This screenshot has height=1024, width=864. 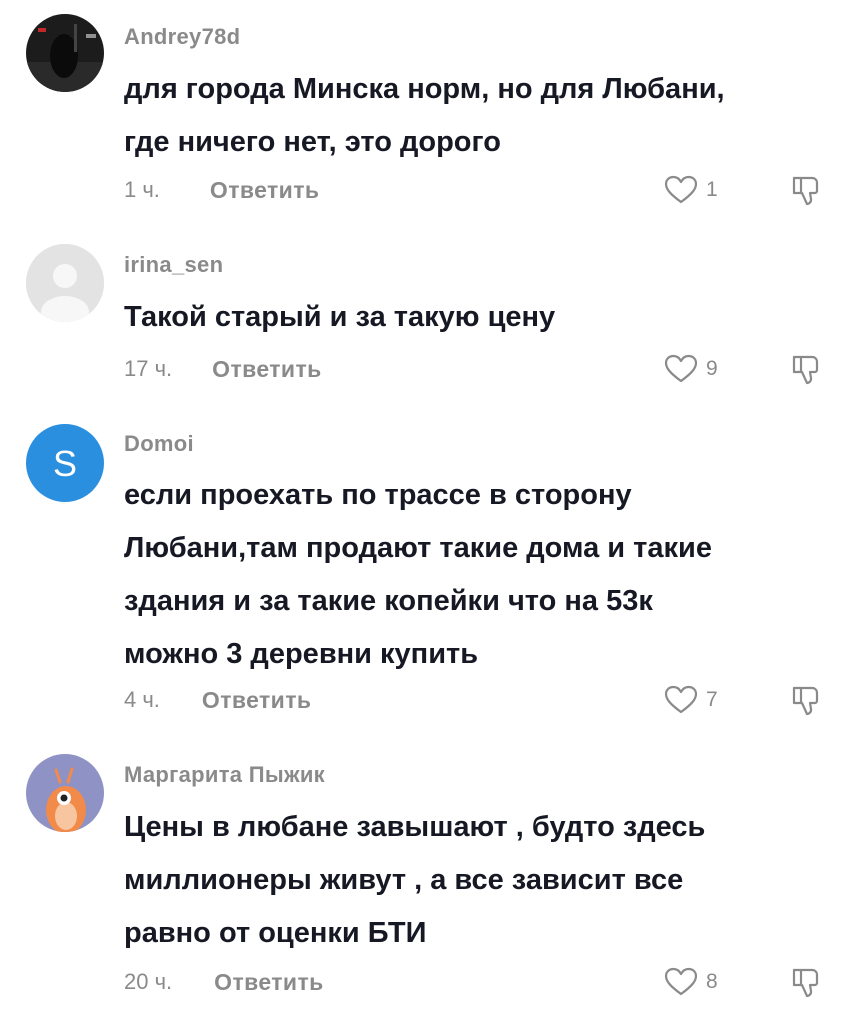 I want to click on comment-username: irina_sen, so click(x=173, y=265).